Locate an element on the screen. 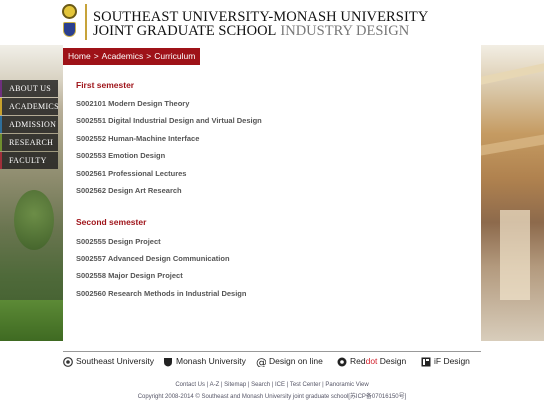 The height and width of the screenshot is (408, 544). tree-graphic is located at coordinates (34, 220).